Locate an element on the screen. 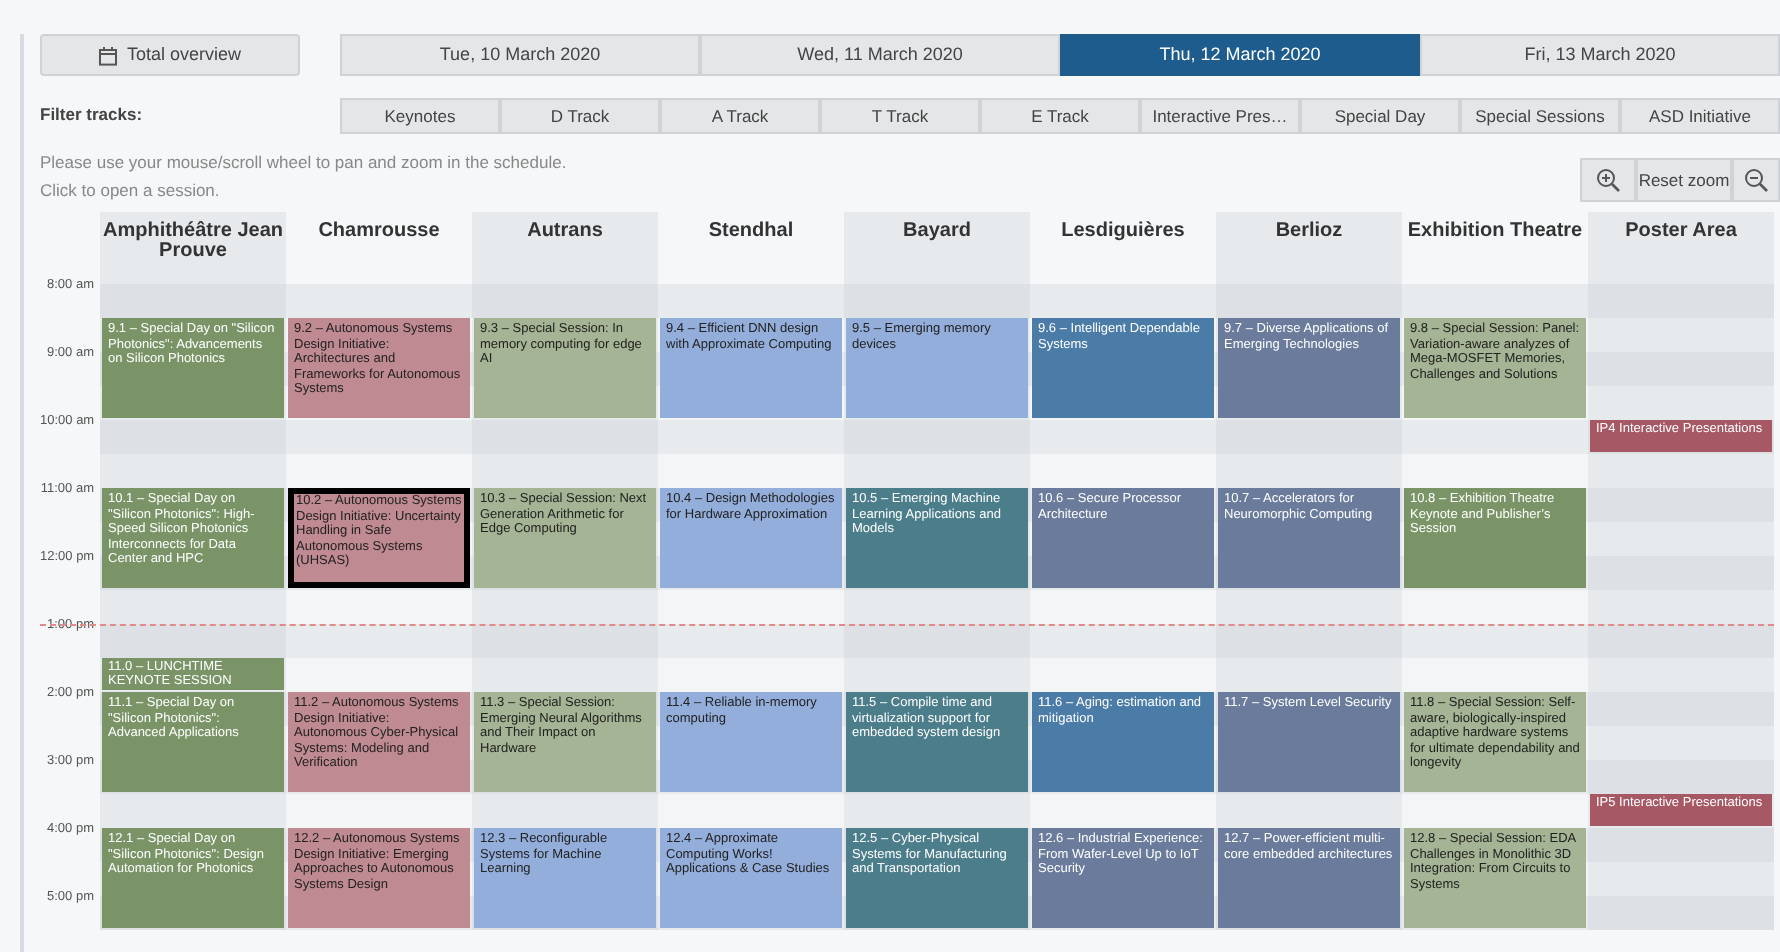 This screenshot has height=952, width=1780. date-tab: Wed, 11 March 2020 is located at coordinates (880, 55).